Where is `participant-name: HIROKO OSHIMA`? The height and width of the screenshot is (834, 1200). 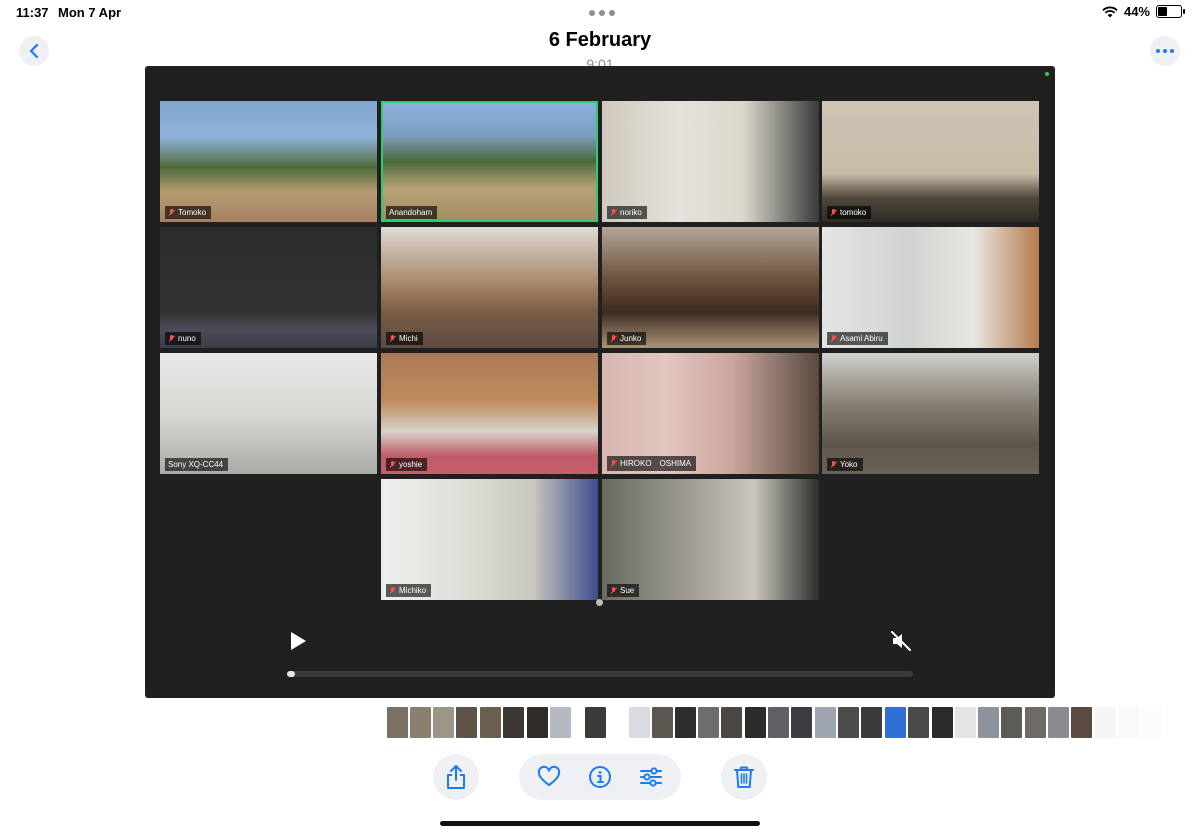
participant-name: HIROKO OSHIMA is located at coordinates (656, 463).